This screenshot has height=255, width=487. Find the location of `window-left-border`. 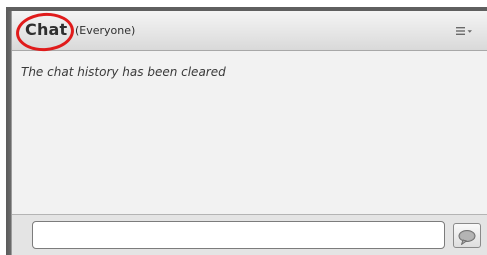

window-left-border is located at coordinates (5, 127).